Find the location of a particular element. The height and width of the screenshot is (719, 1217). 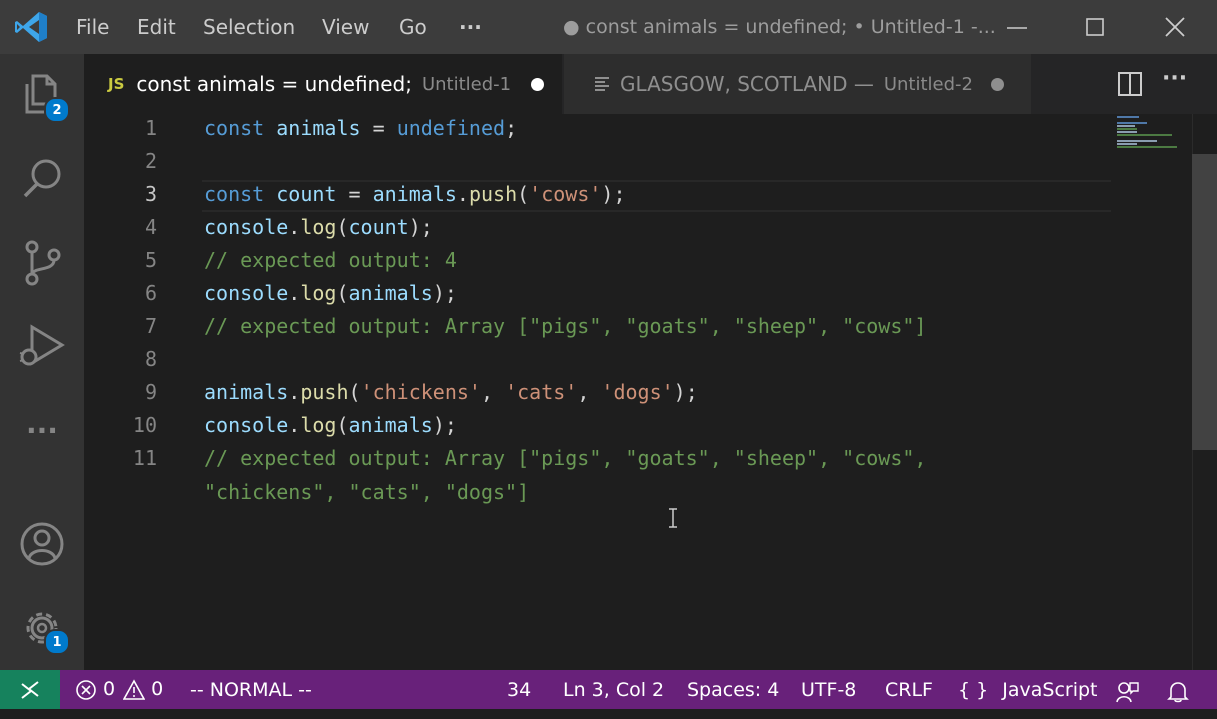

split-editor-button is located at coordinates (1130, 86).